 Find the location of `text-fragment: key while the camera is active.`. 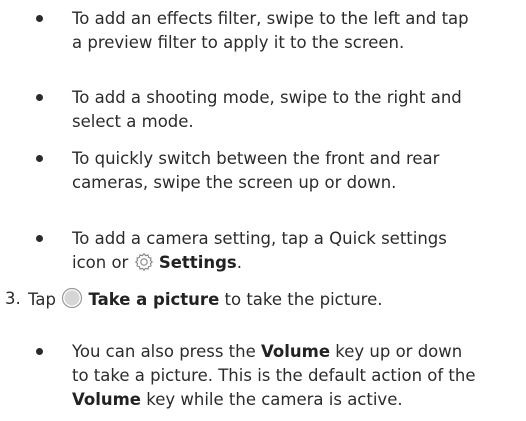

text-fragment: key while the camera is active. is located at coordinates (274, 399).